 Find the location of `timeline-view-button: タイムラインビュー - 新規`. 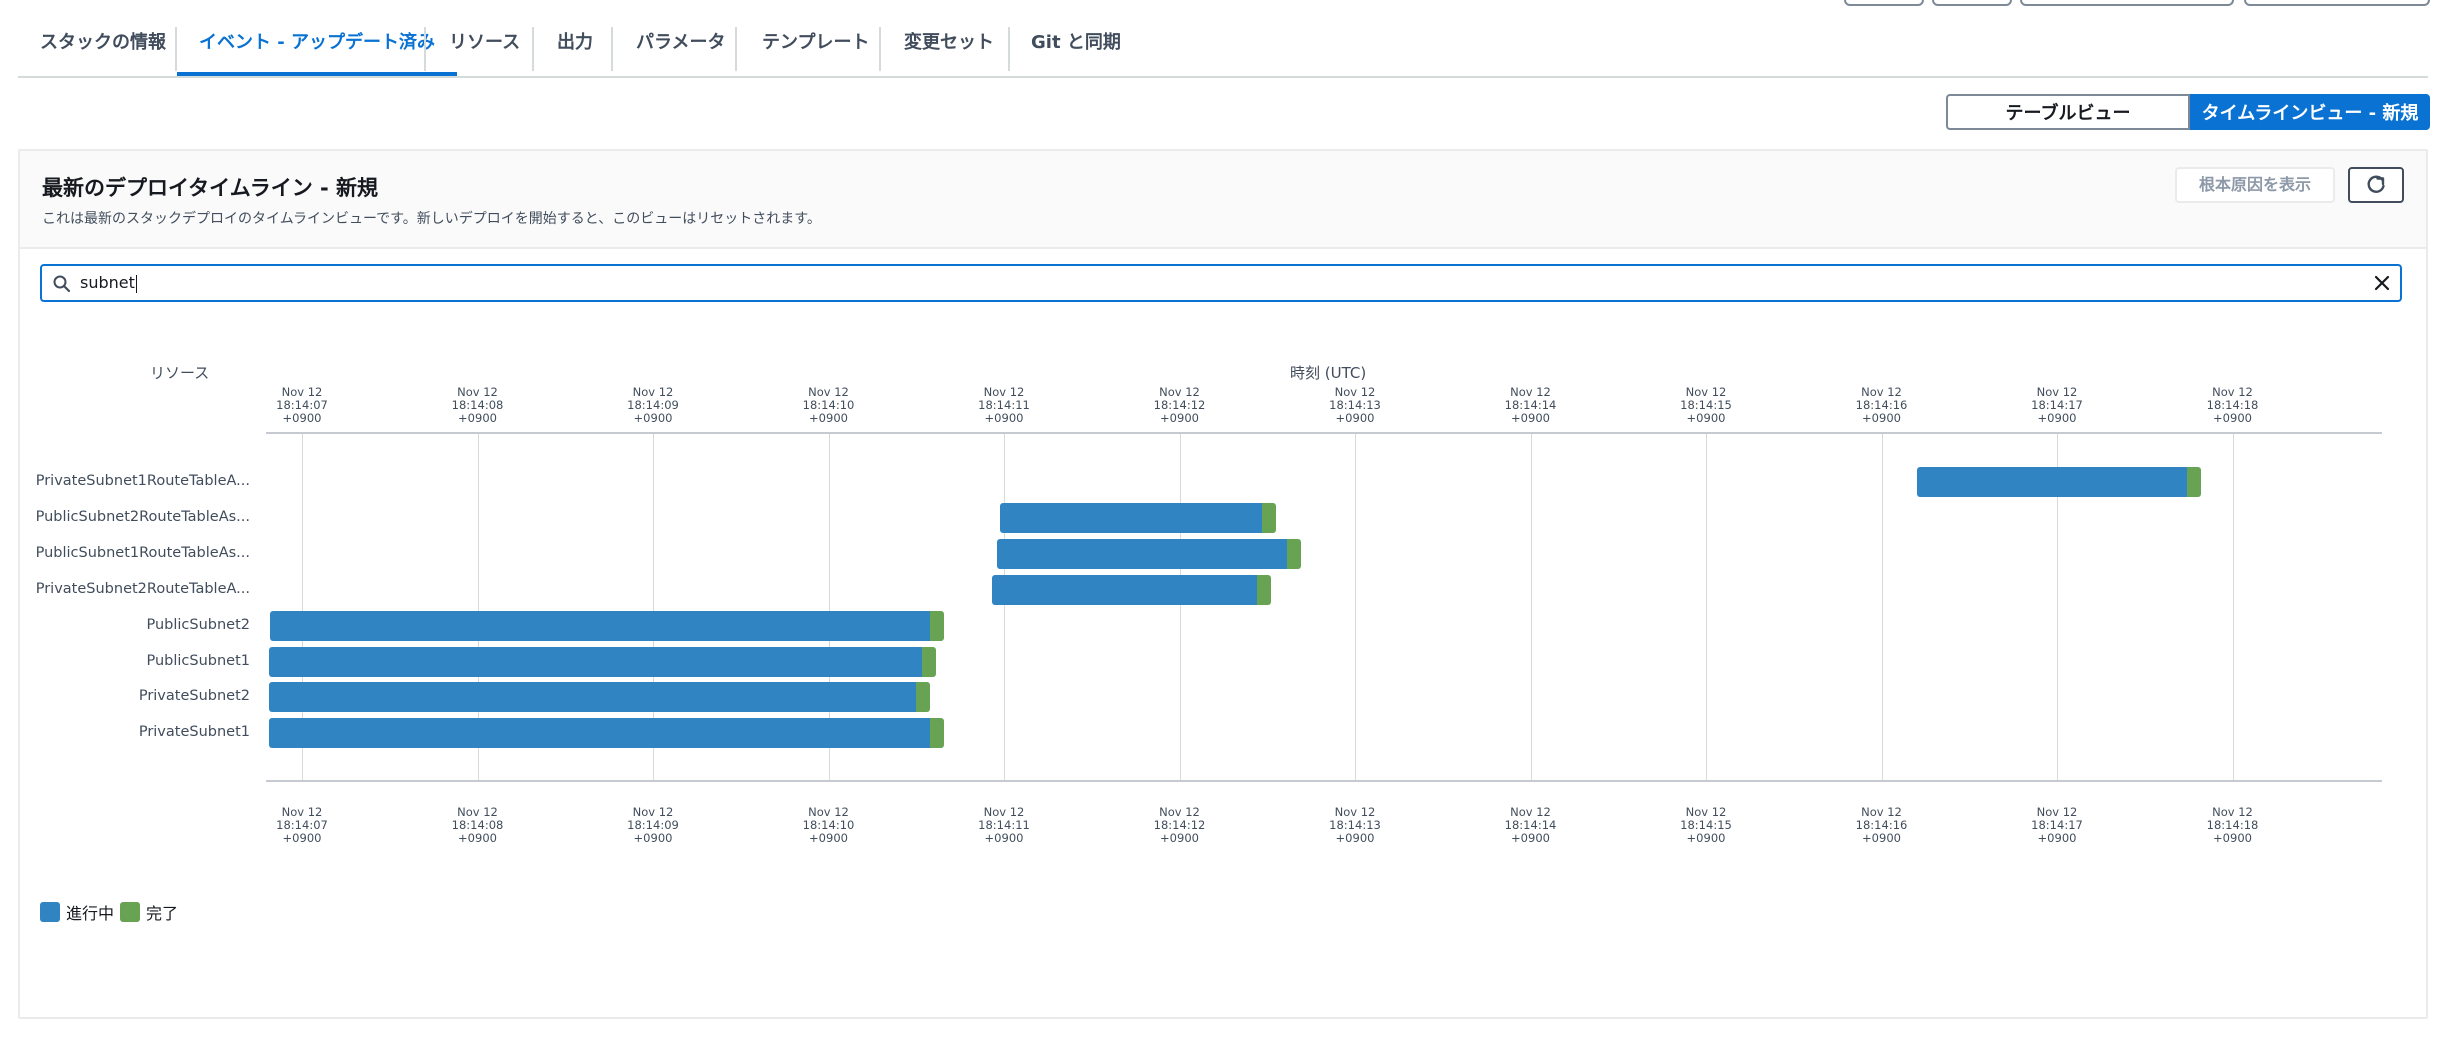

timeline-view-button: タイムラインビュー - 新規 is located at coordinates (2310, 112).